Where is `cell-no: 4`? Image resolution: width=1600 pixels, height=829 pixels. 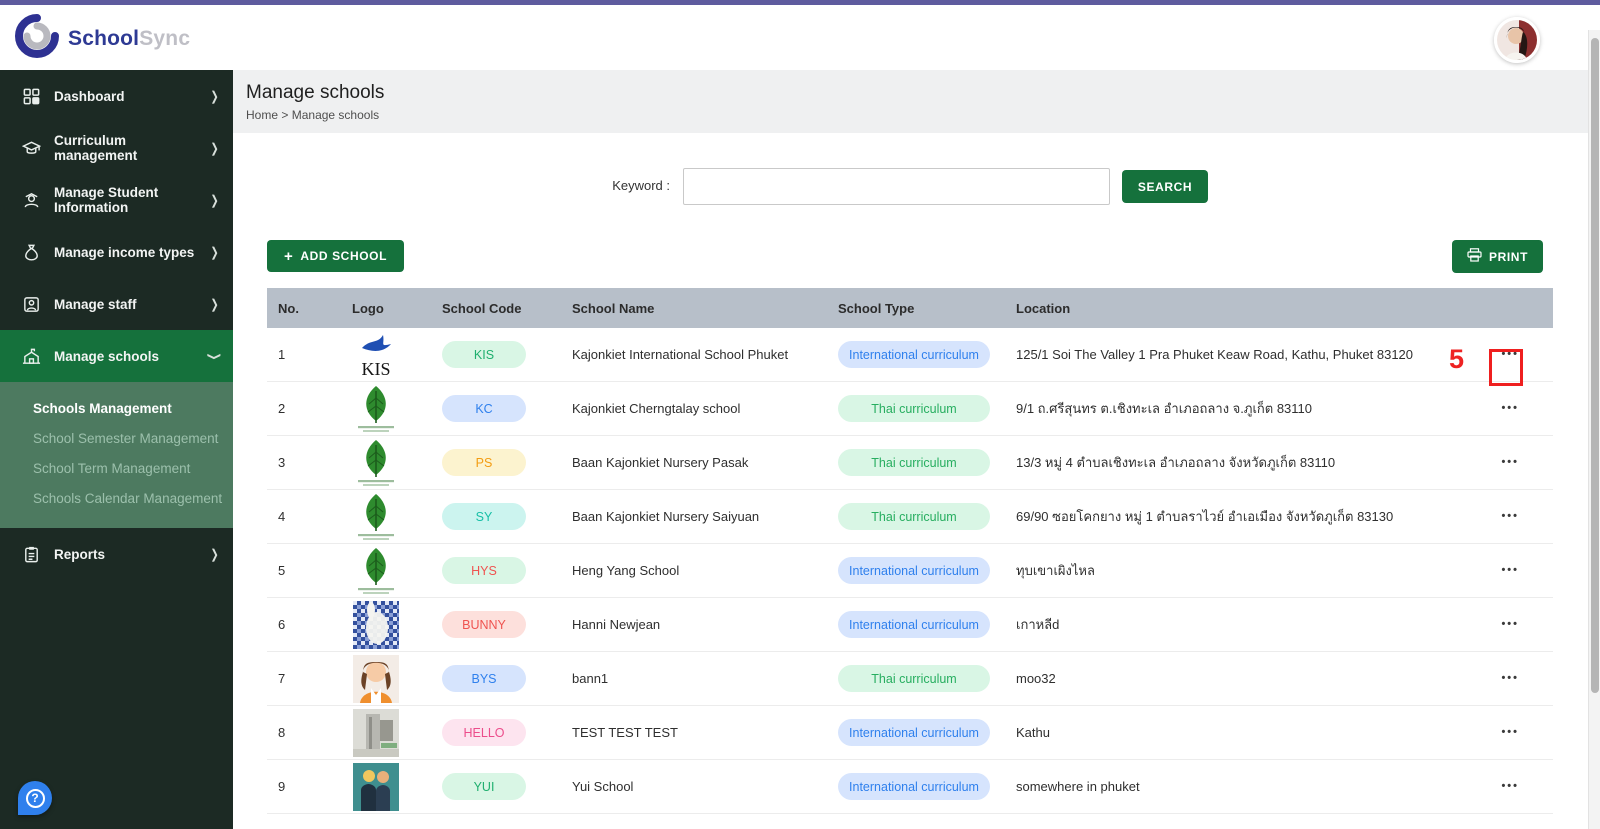
cell-no: 4 is located at coordinates (282, 516).